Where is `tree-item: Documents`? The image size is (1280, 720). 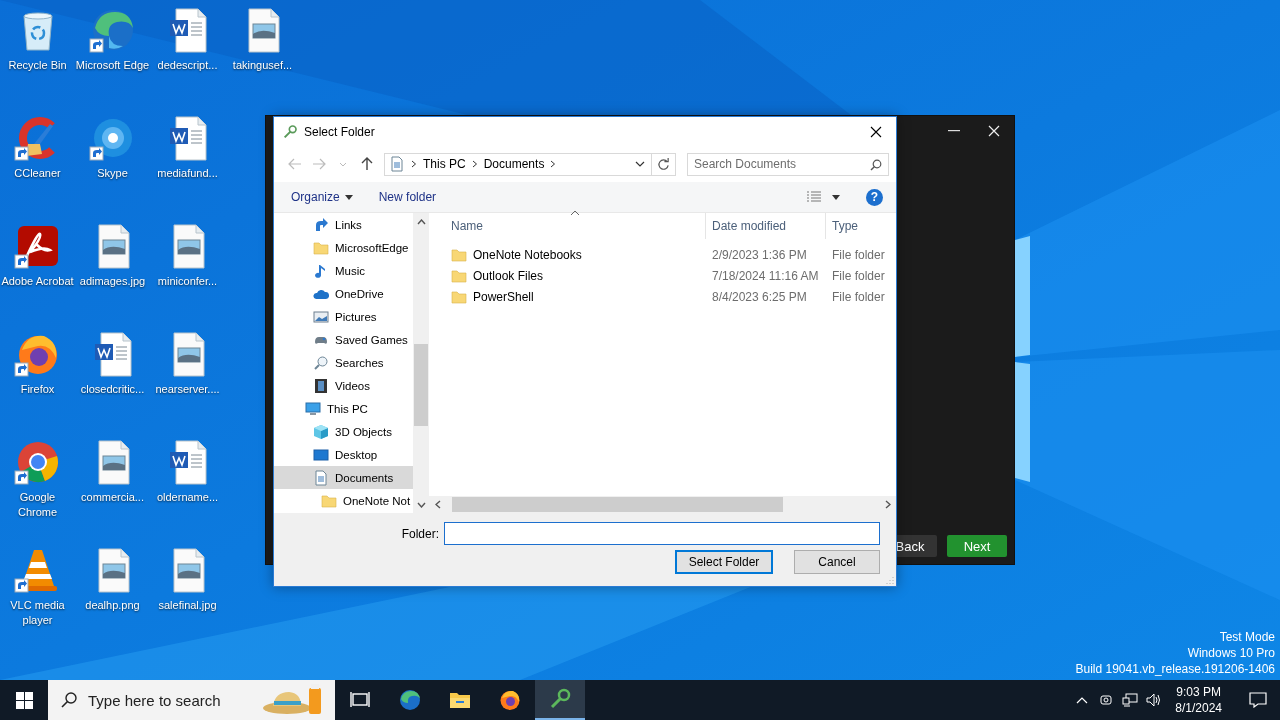 tree-item: Documents is located at coordinates (343, 477).